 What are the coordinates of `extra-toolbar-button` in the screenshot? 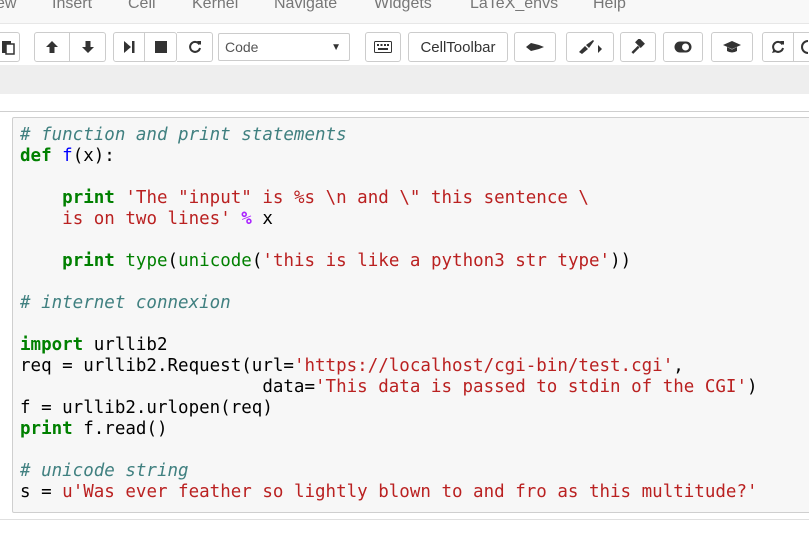 It's located at (801, 47).